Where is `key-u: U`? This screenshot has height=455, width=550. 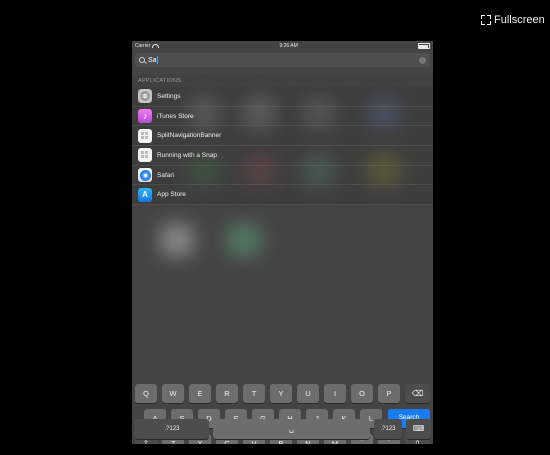
key-u: U is located at coordinates (308, 393).